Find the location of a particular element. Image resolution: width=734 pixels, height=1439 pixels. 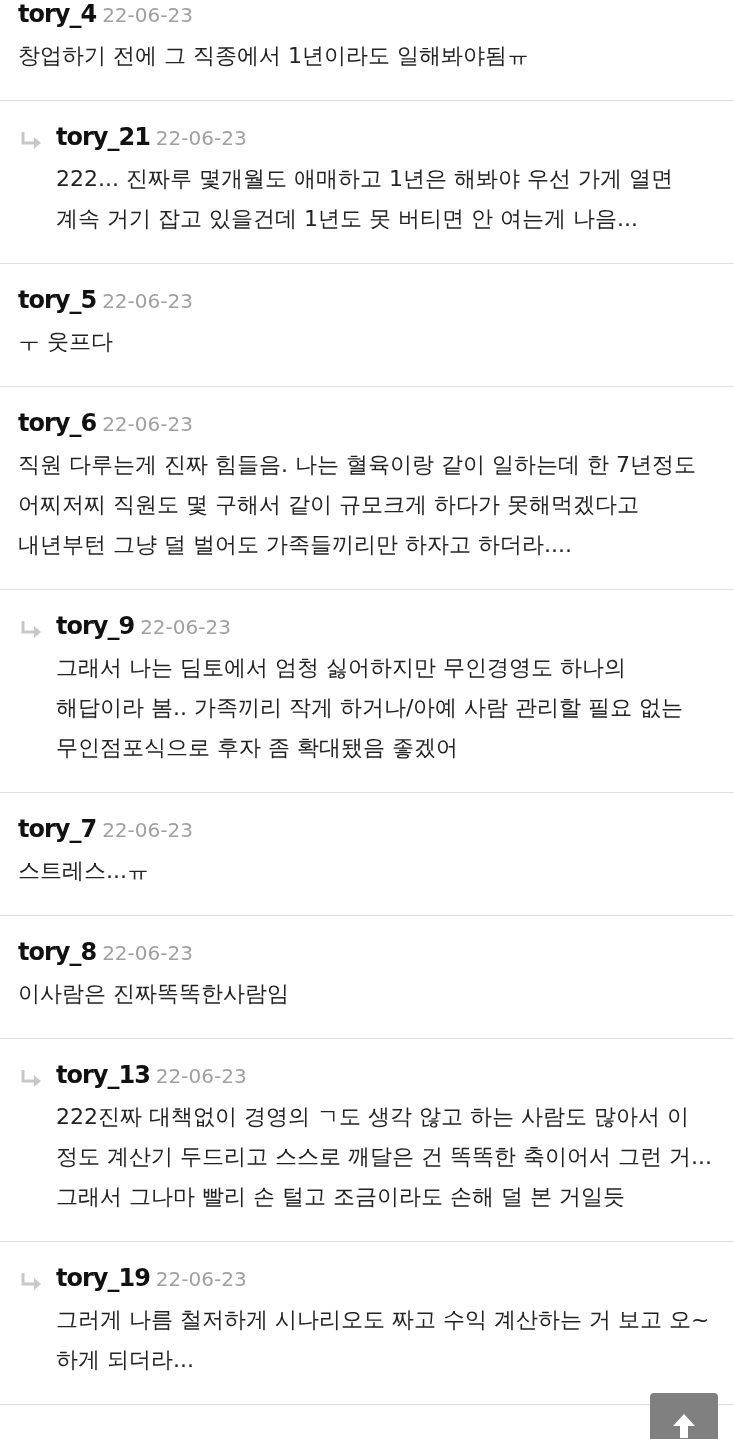

comment-author: tory_4 is located at coordinates (57, 14).